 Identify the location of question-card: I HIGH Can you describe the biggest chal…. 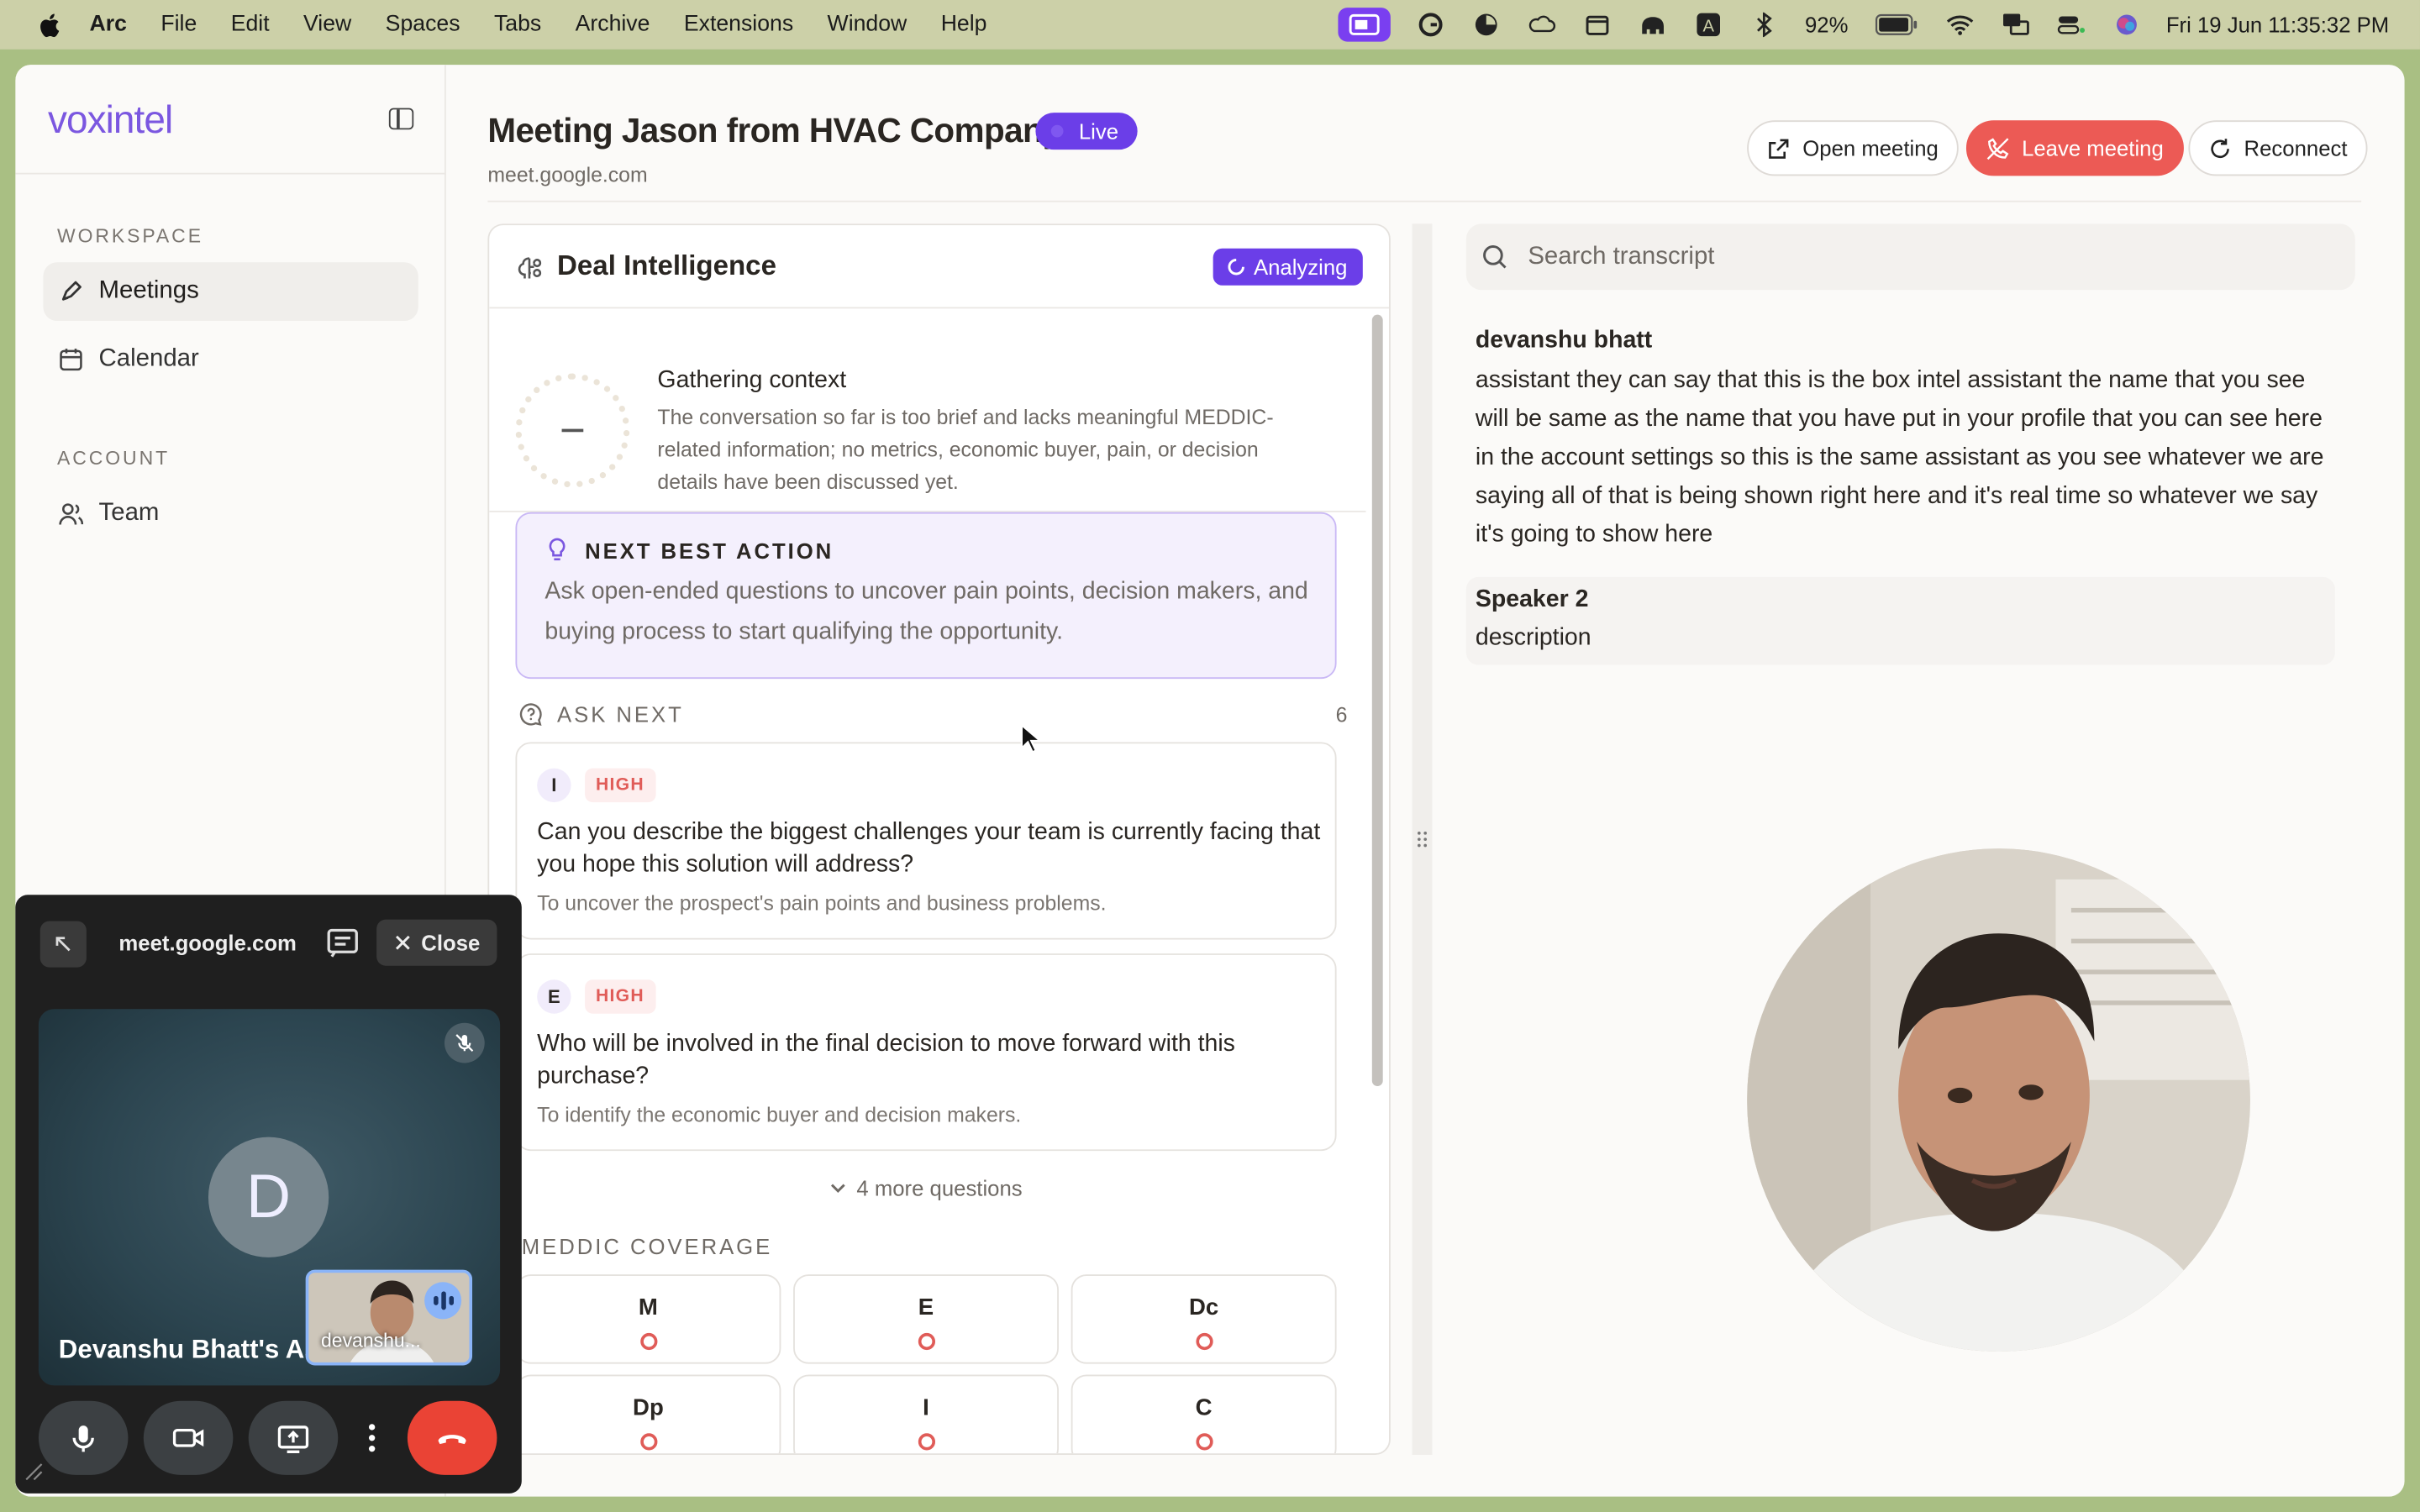
(926, 841).